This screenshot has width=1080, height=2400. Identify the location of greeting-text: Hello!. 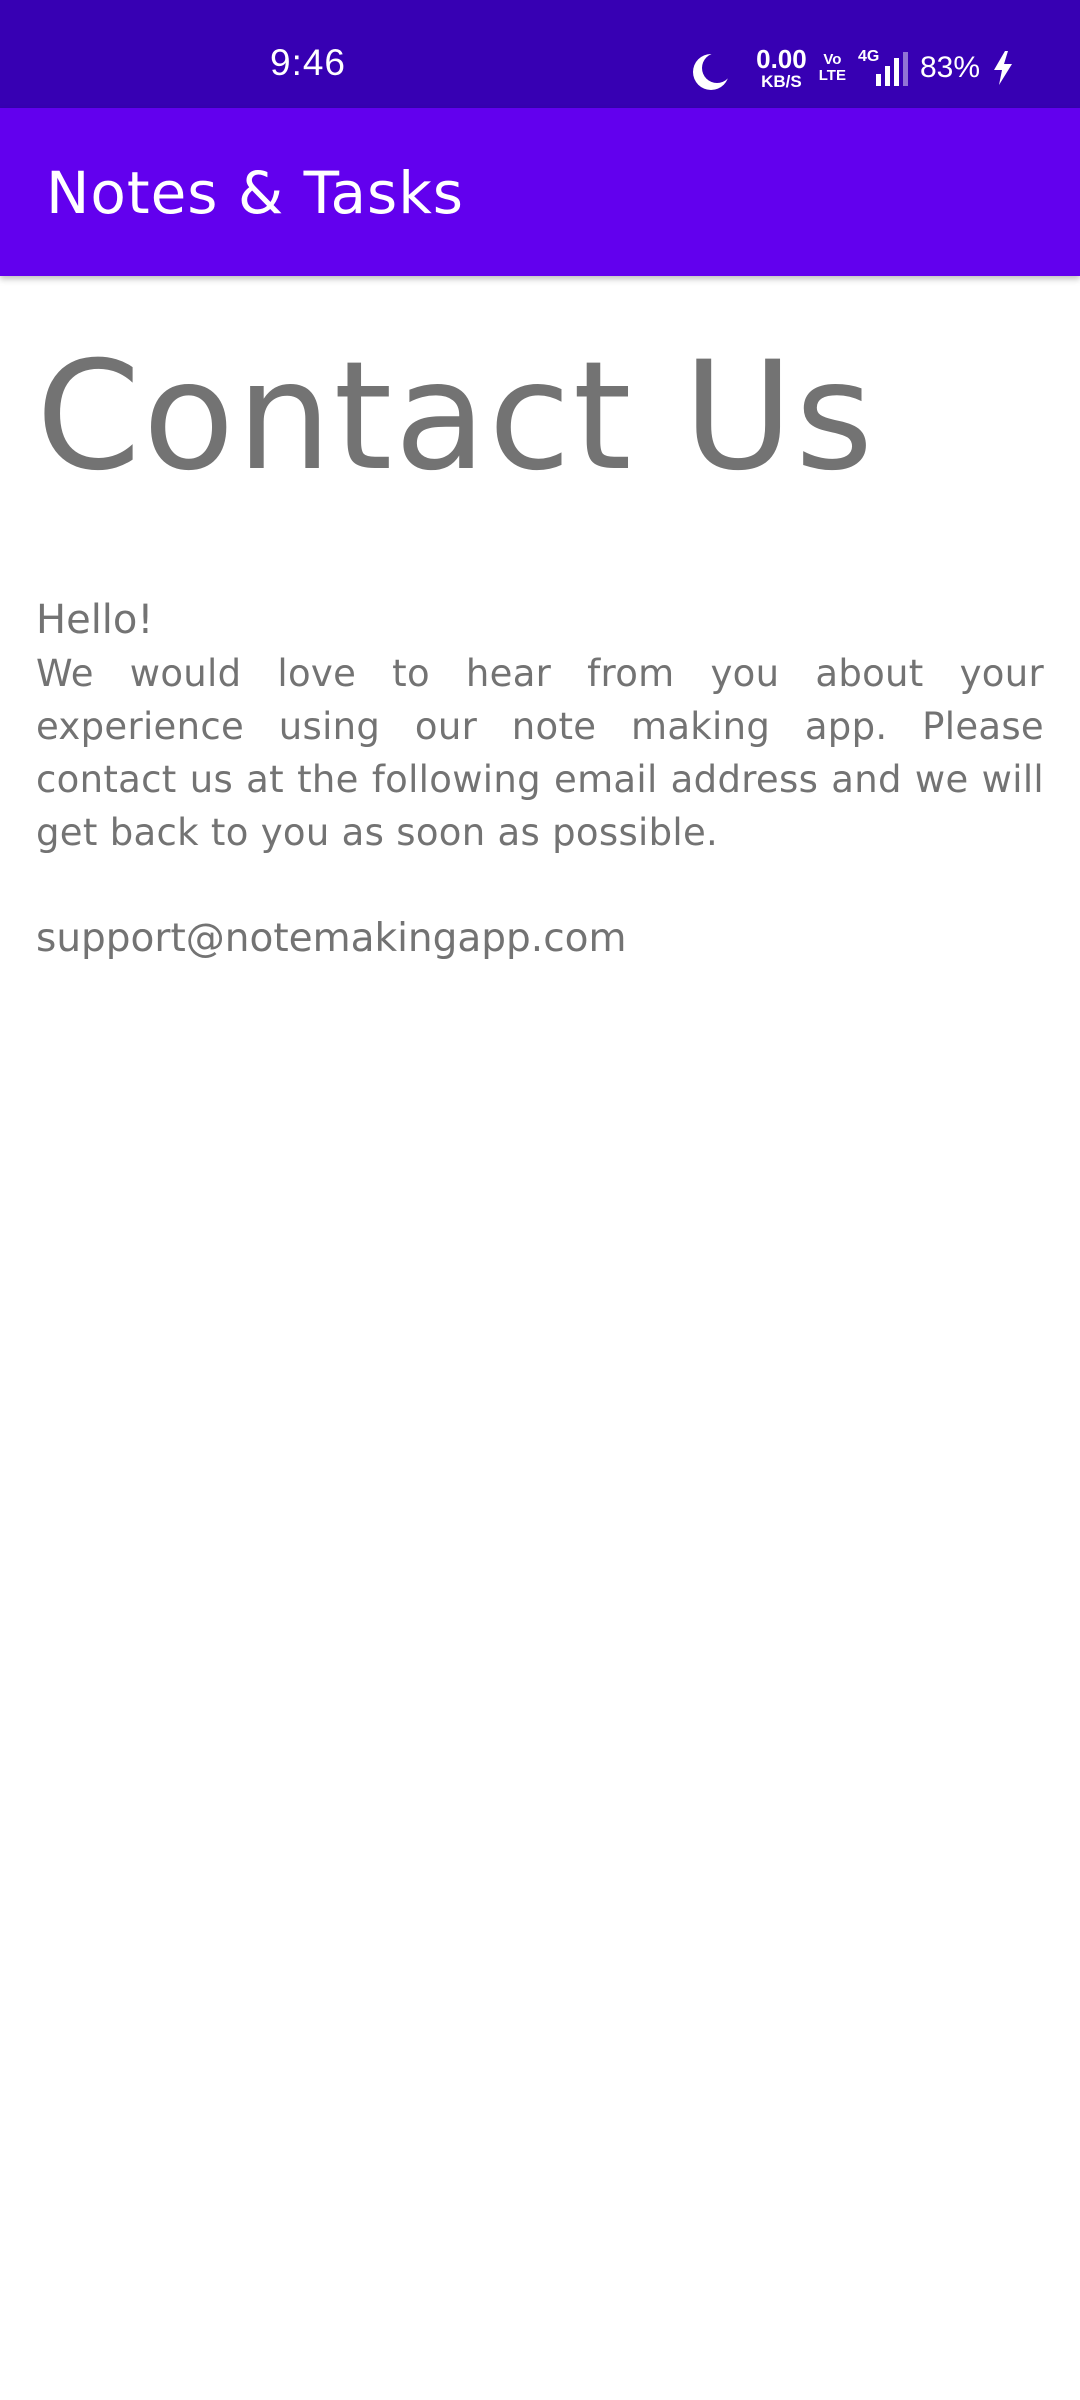
(95, 620).